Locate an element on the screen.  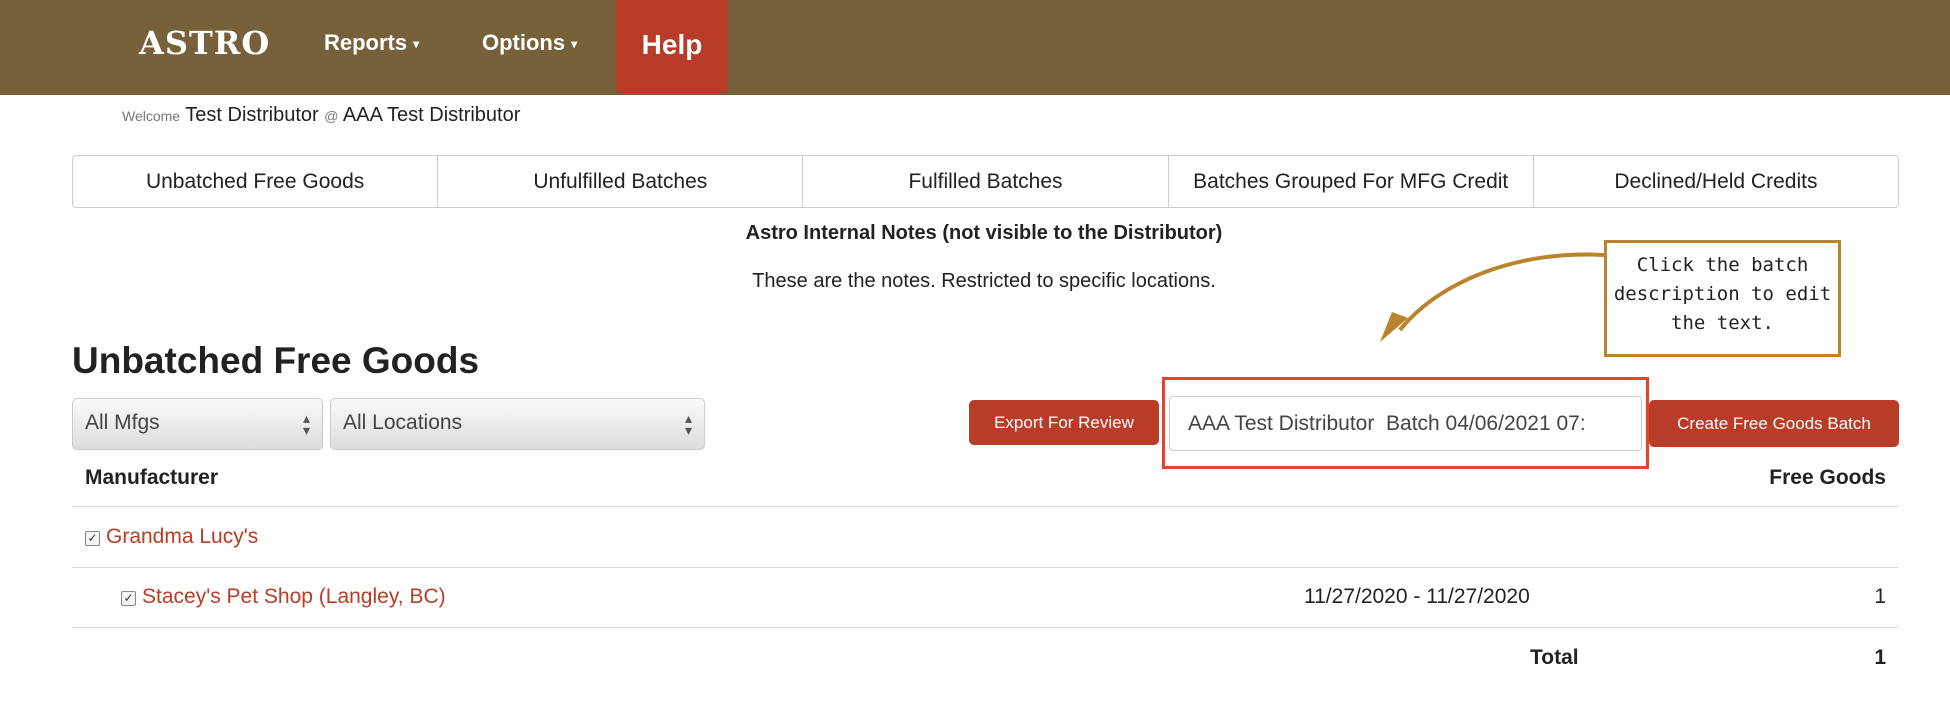
welcome-prefix: Welcome is located at coordinates (151, 116).